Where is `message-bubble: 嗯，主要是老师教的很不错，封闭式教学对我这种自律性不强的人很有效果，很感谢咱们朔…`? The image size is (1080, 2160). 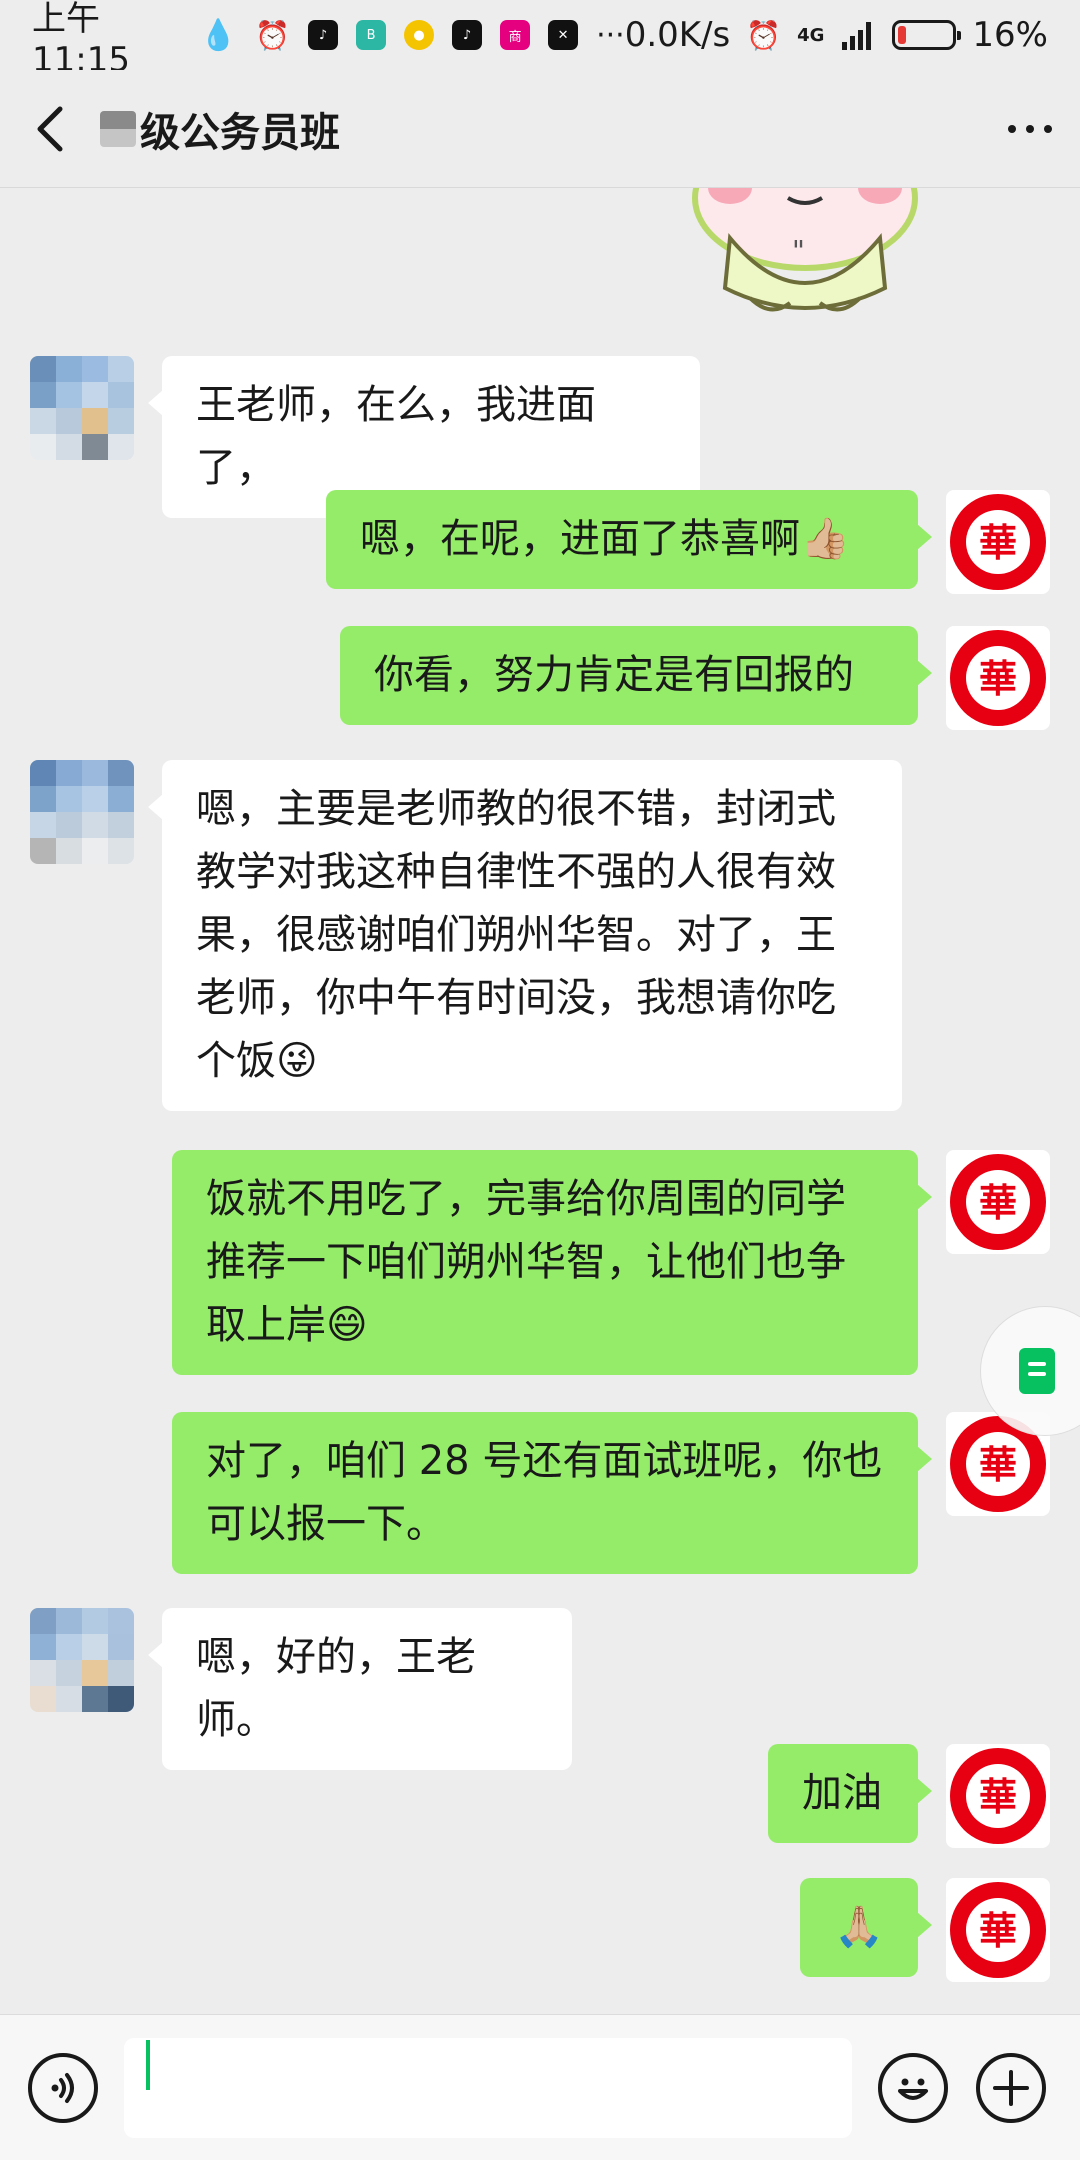
message-bubble: 嗯，主要是老师教的很不错，封闭式教学对我这种自律性不强的人很有效果，很感谢咱们朔… is located at coordinates (525, 935).